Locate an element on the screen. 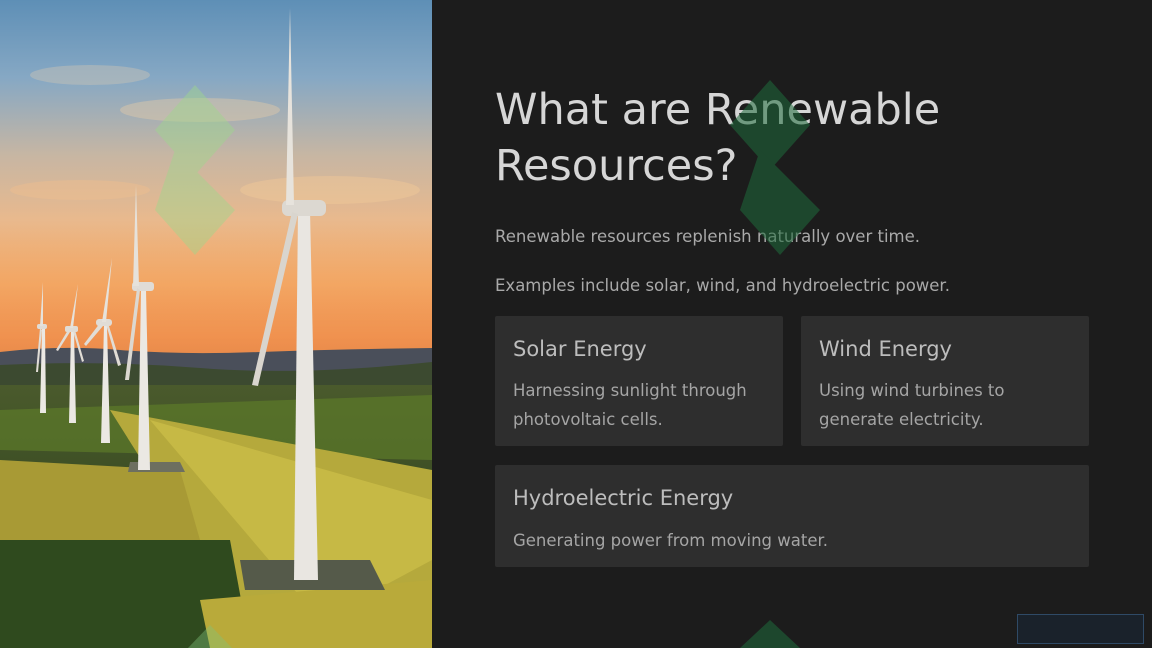 The image size is (1152, 648). card-title: Hydroelectric Energy is located at coordinates (623, 498).